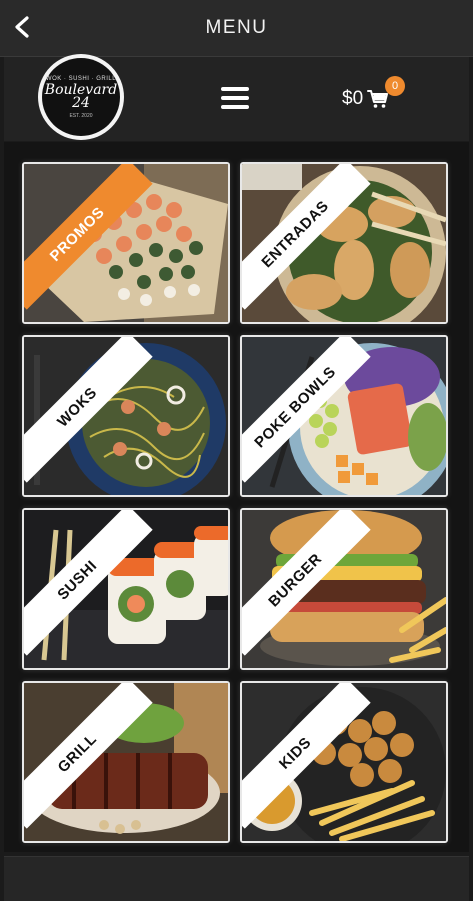 The width and height of the screenshot is (473, 901). Describe the element at coordinates (353, 98) in the screenshot. I see `cart-total: $0` at that location.